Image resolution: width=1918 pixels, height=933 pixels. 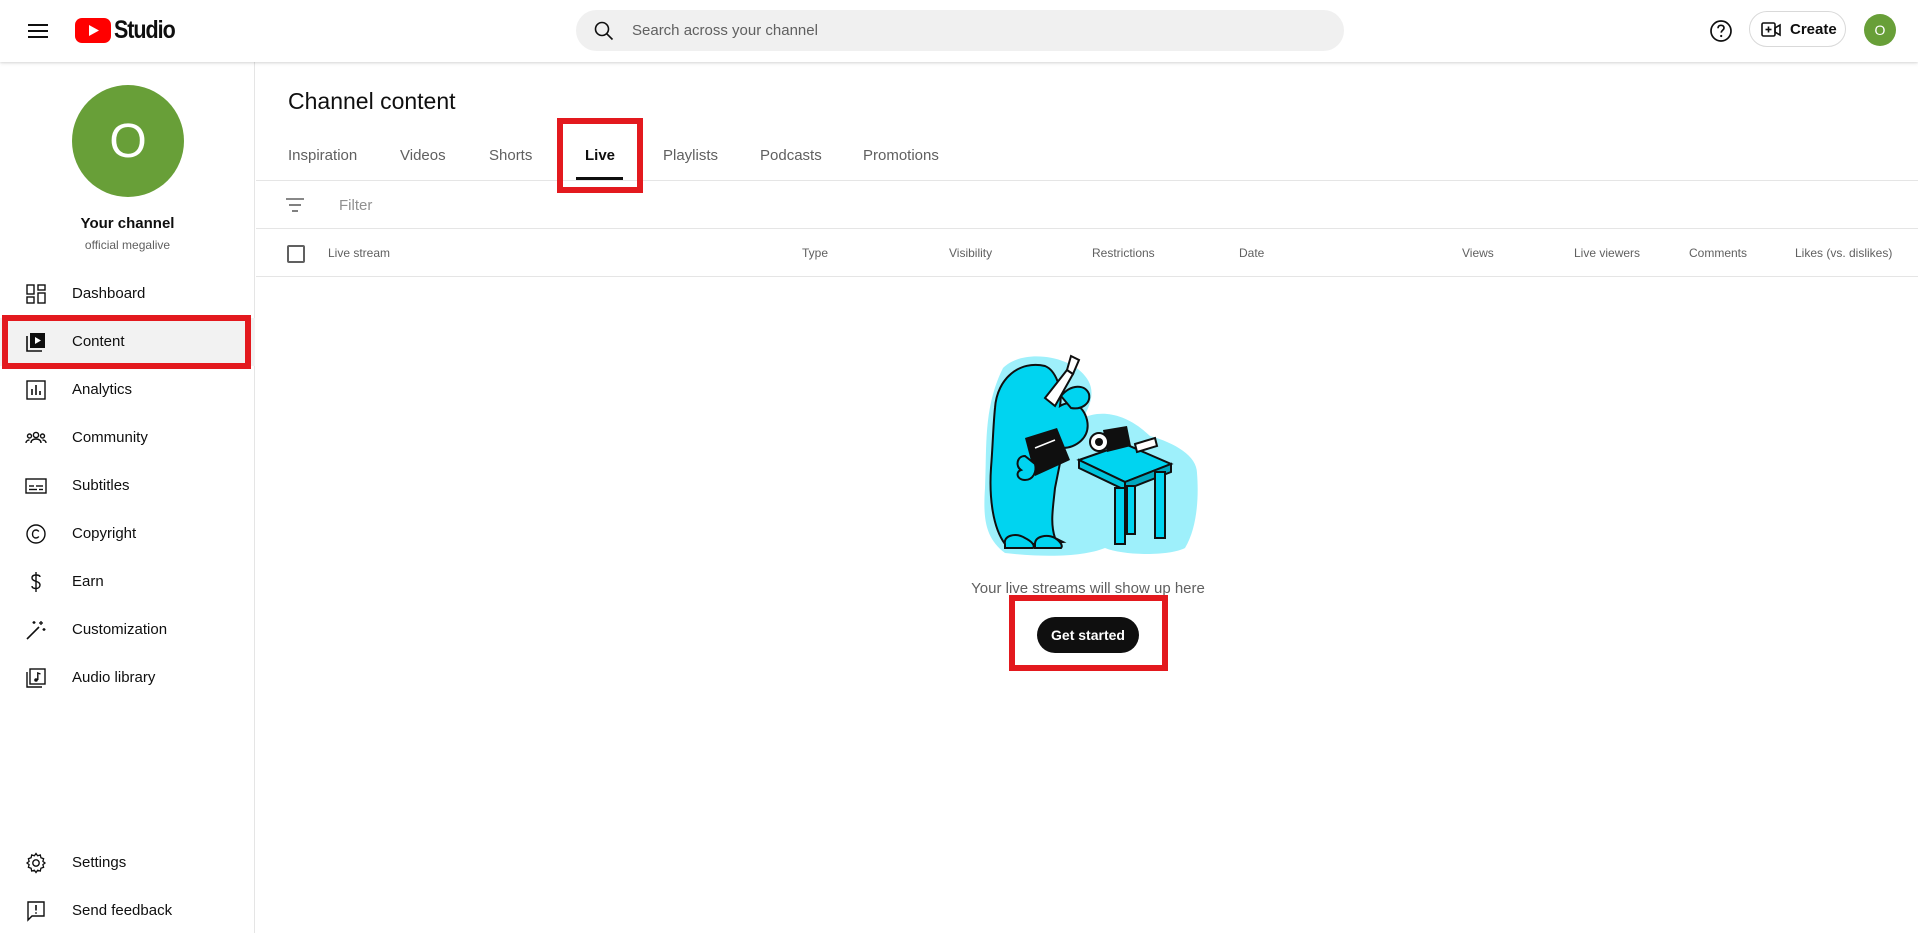 I want to click on column-header-type: Type, so click(x=815, y=253).